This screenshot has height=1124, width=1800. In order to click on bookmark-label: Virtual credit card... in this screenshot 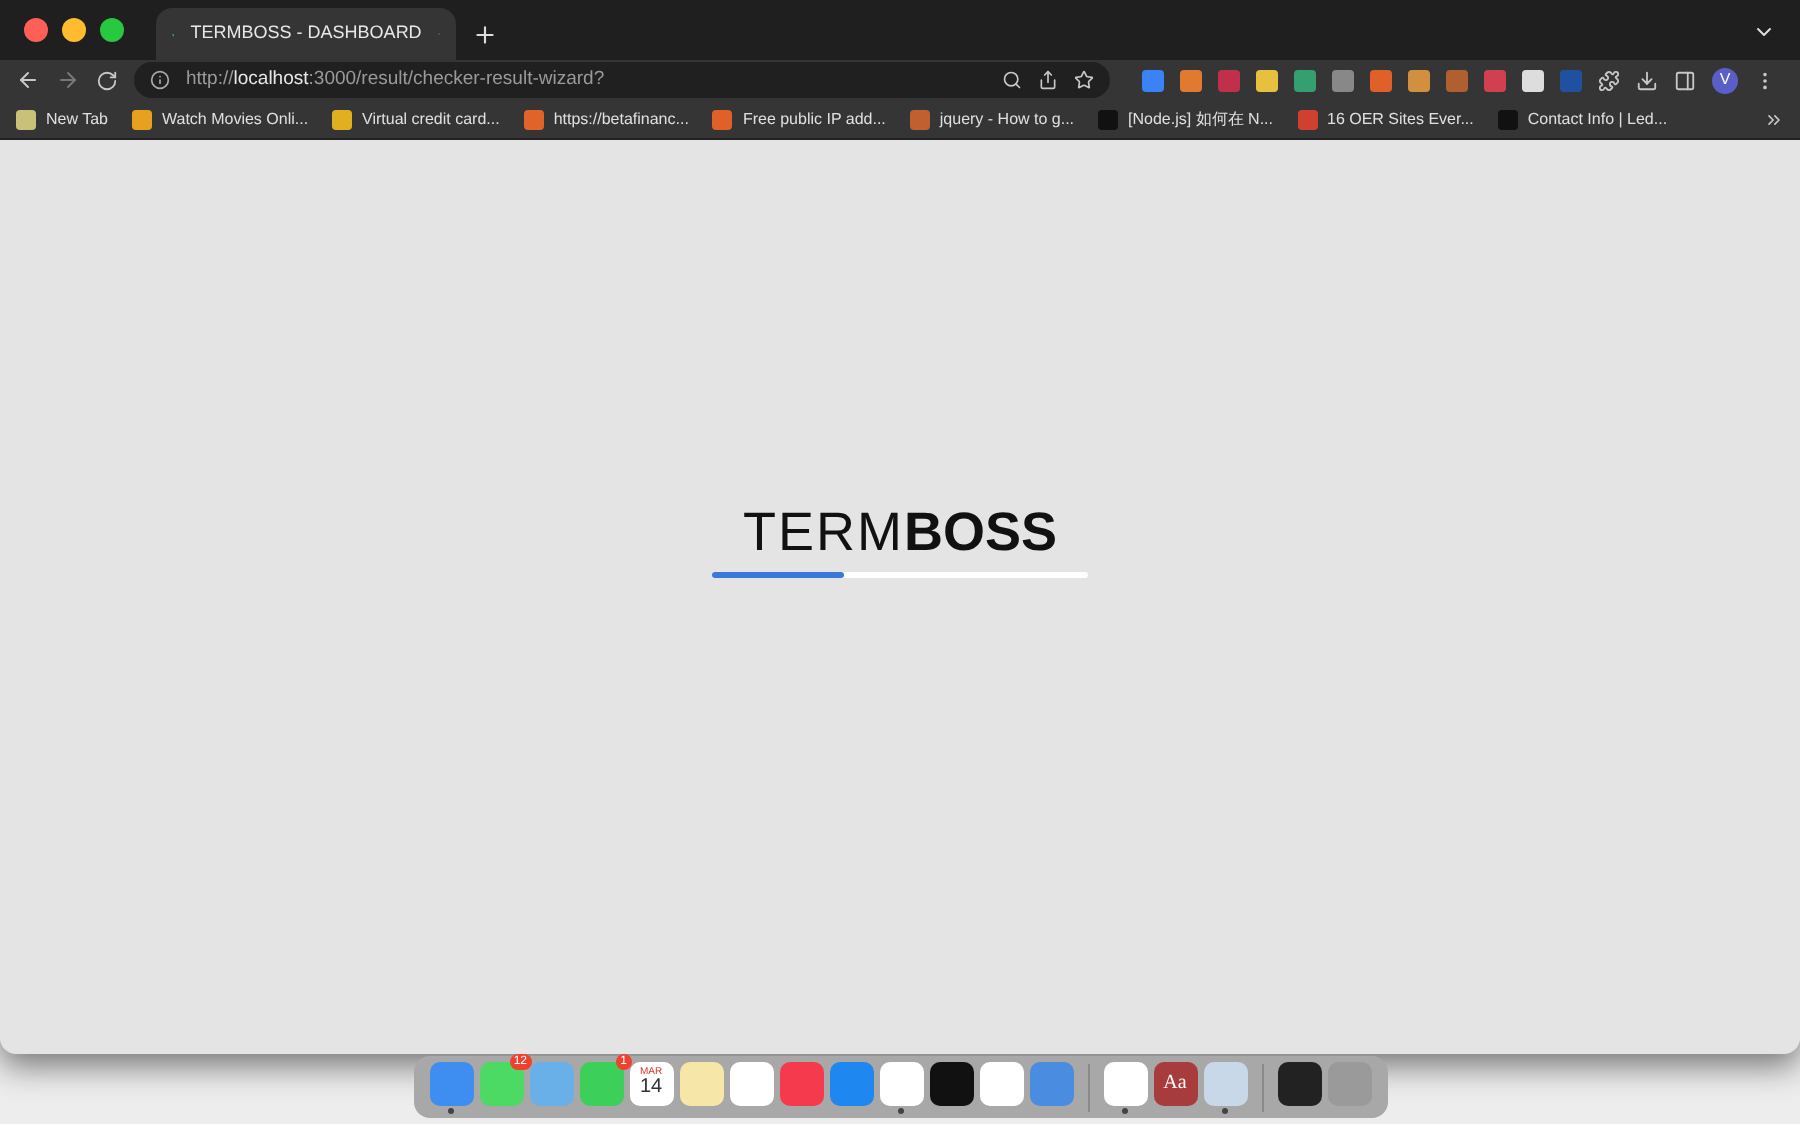, I will do `click(431, 119)`.